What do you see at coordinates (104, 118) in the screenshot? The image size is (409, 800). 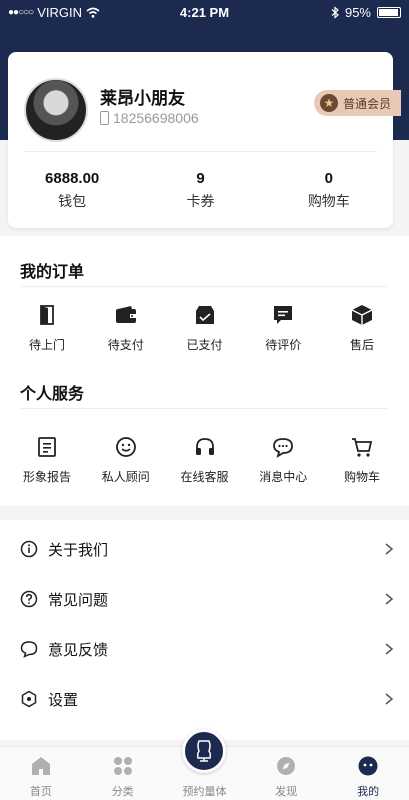 I see `phone-icon` at bounding box center [104, 118].